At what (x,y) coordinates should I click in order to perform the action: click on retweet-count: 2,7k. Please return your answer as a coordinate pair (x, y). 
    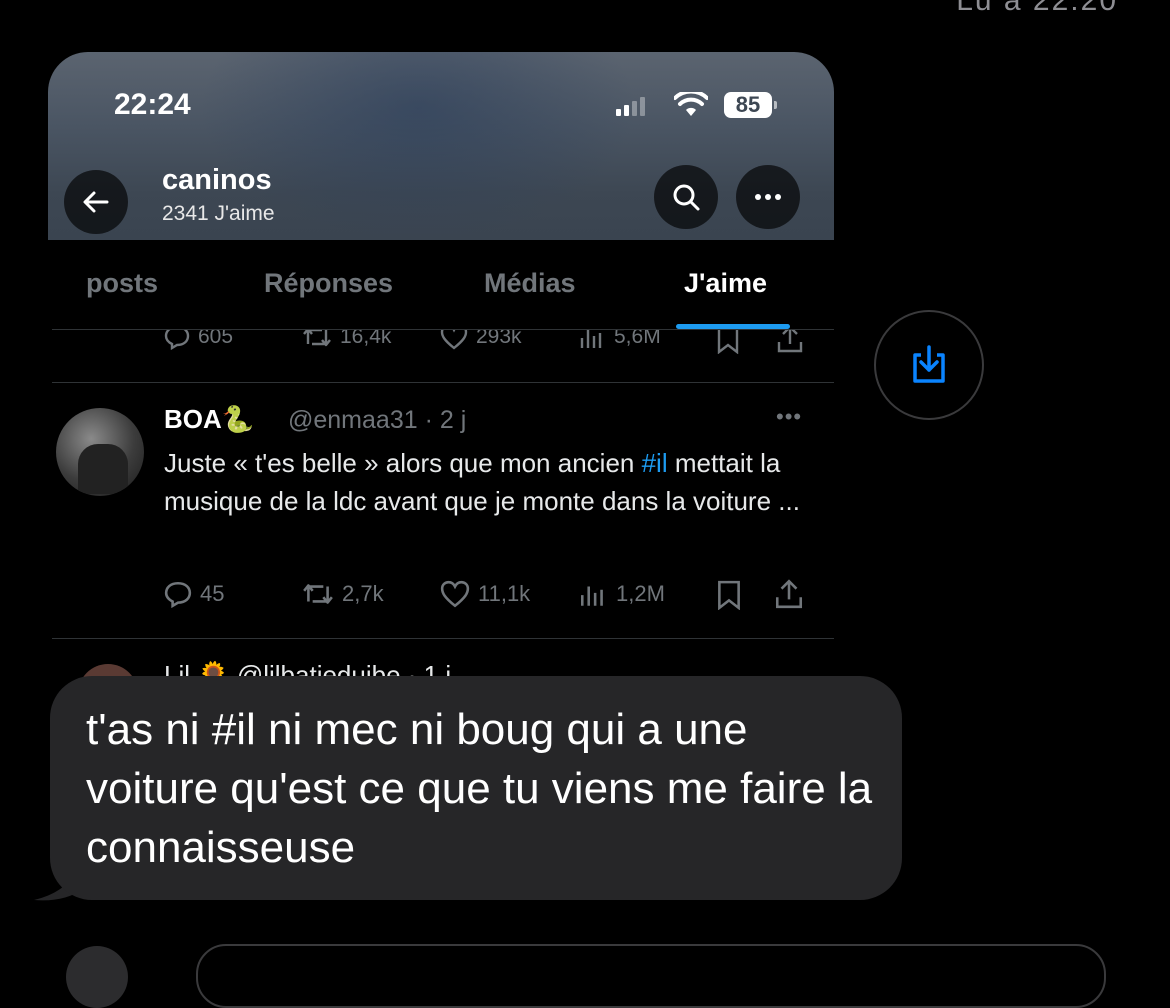
    Looking at the image, I should click on (363, 593).